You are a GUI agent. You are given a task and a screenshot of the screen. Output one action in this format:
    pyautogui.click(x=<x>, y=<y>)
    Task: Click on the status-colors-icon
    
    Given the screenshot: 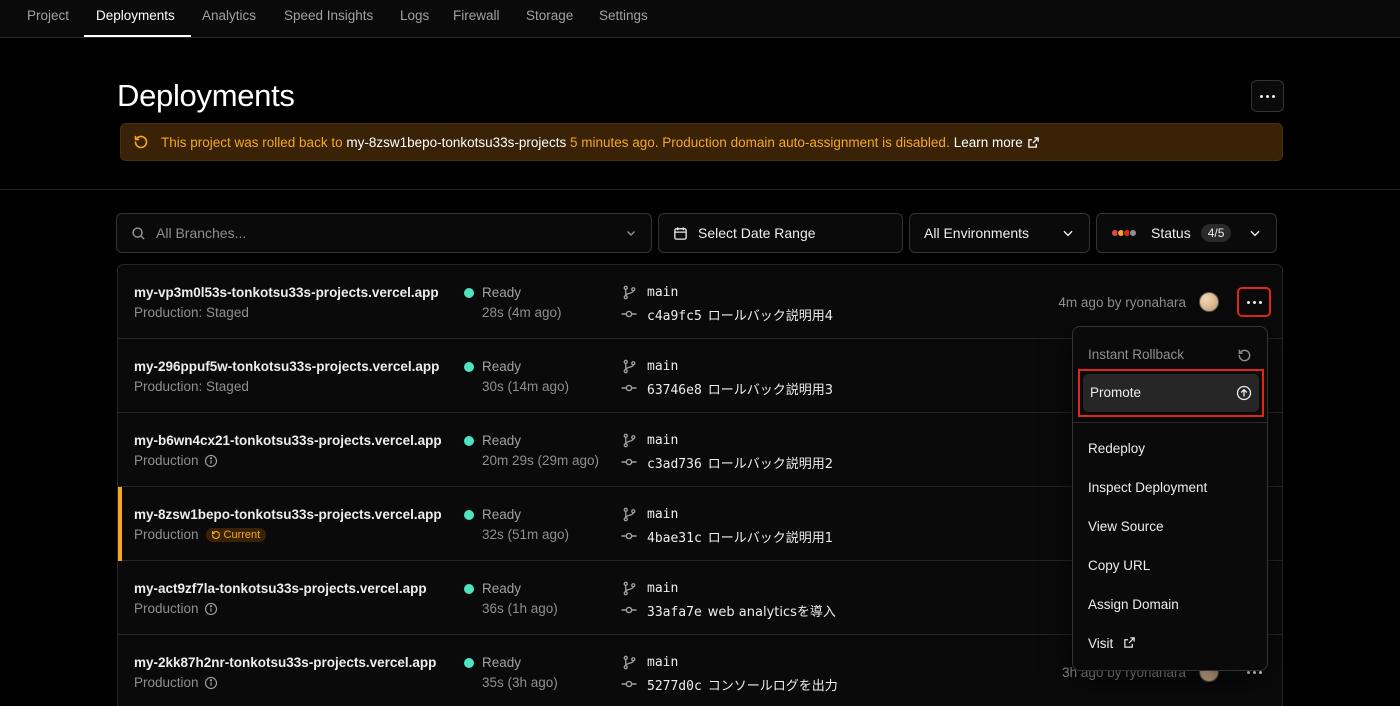 What is the action you would take?
    pyautogui.click(x=1124, y=233)
    